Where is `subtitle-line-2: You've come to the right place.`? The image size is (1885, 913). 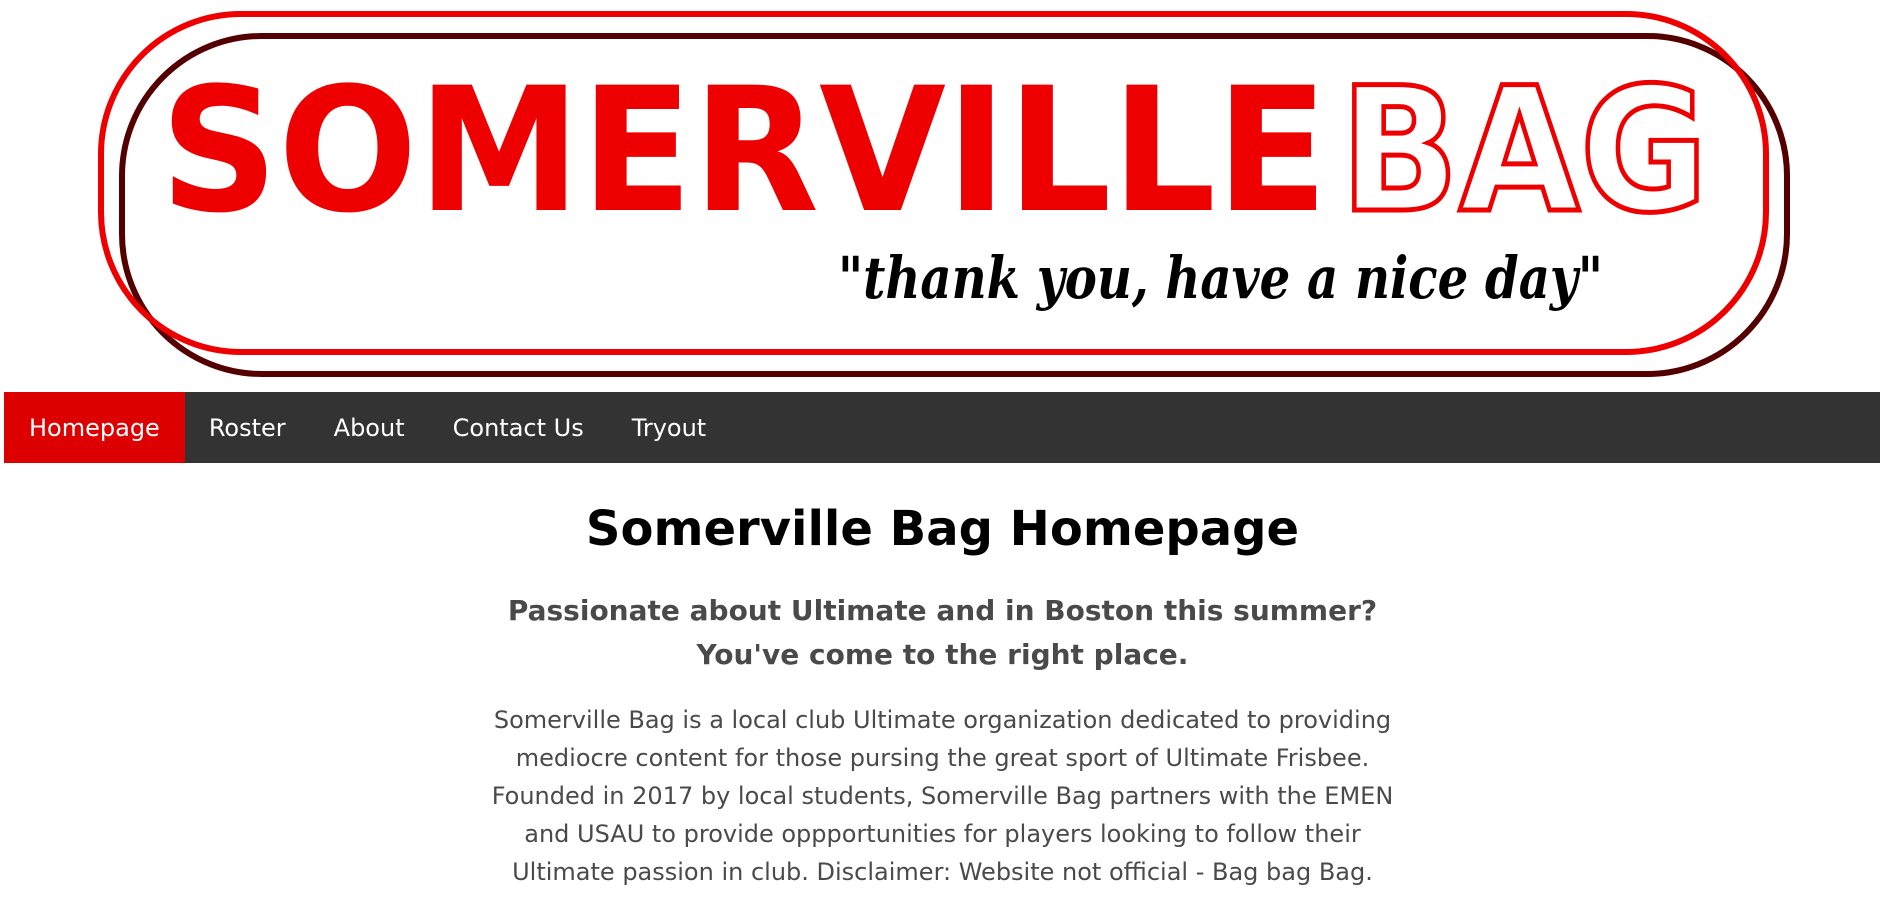 subtitle-line-2: You've come to the right place. is located at coordinates (942, 654).